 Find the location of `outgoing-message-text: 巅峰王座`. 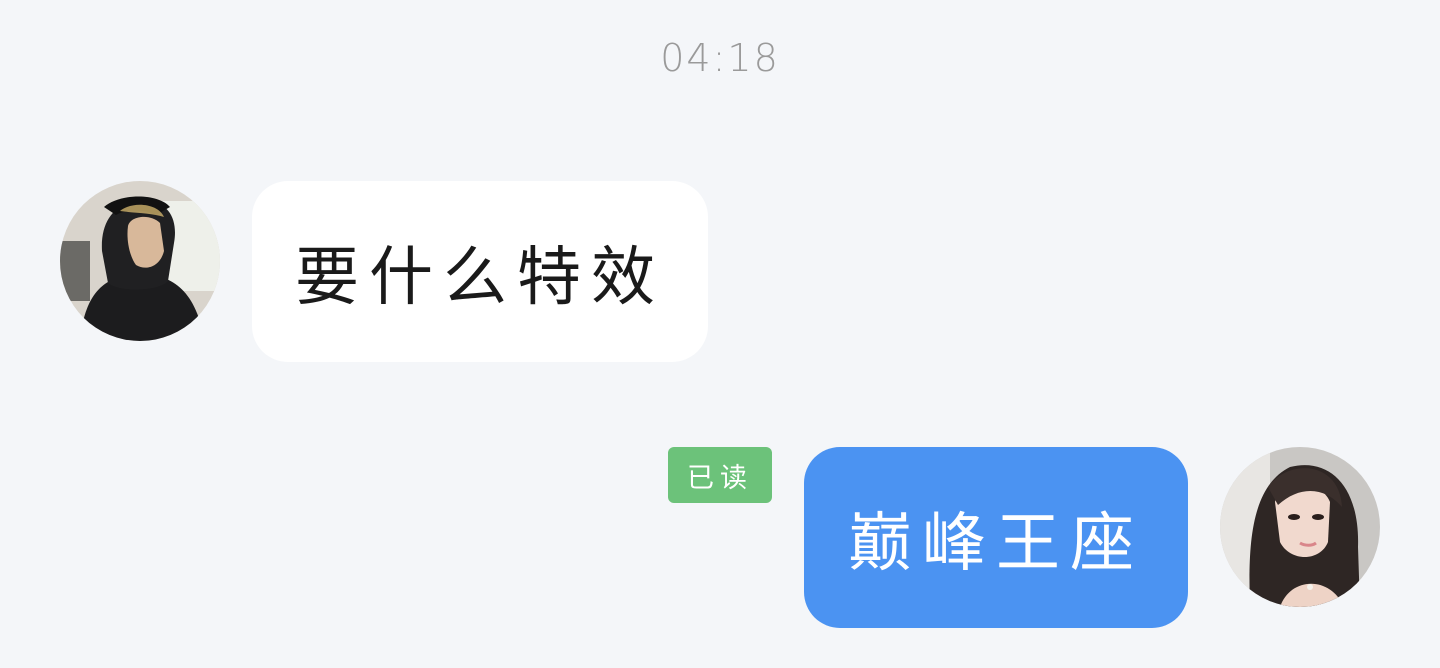

outgoing-message-text: 巅峰王座 is located at coordinates (996, 543).